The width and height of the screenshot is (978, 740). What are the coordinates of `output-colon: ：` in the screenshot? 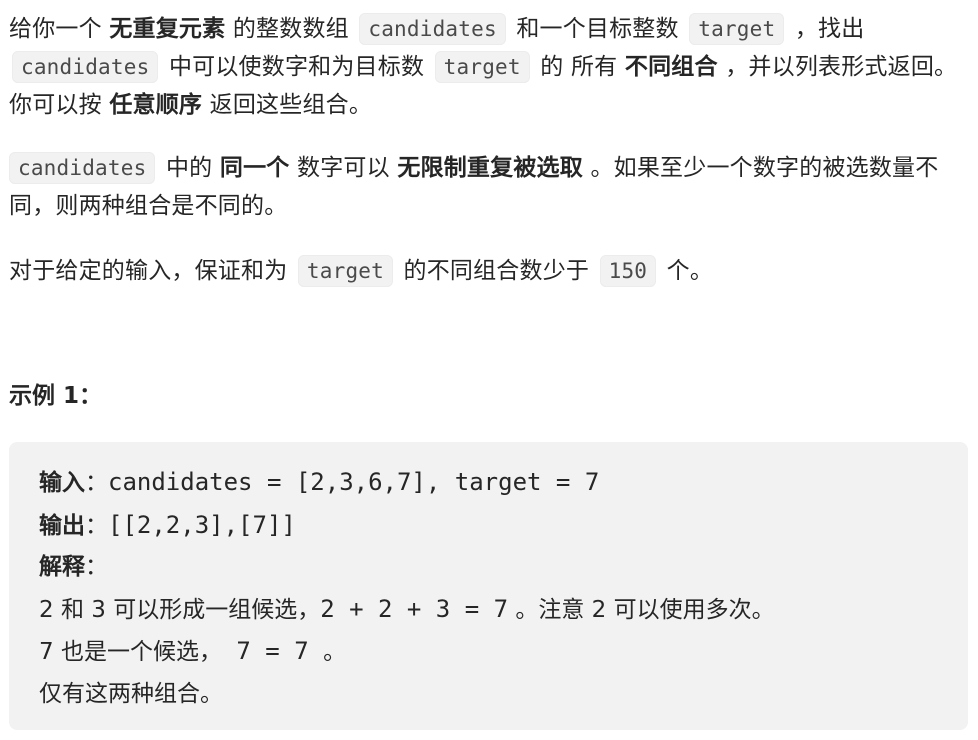 It's located at (96, 525).